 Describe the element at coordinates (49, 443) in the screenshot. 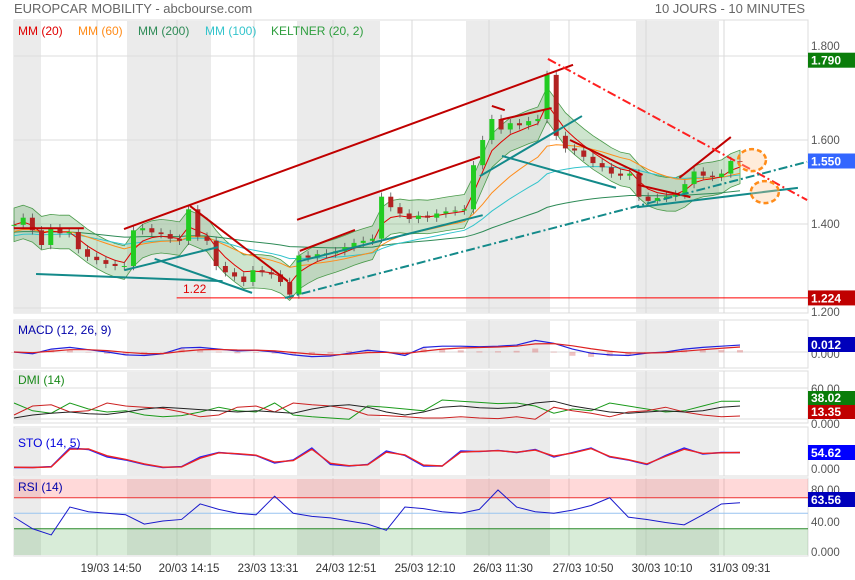

I see `sto-title: STO (14, 5)` at that location.